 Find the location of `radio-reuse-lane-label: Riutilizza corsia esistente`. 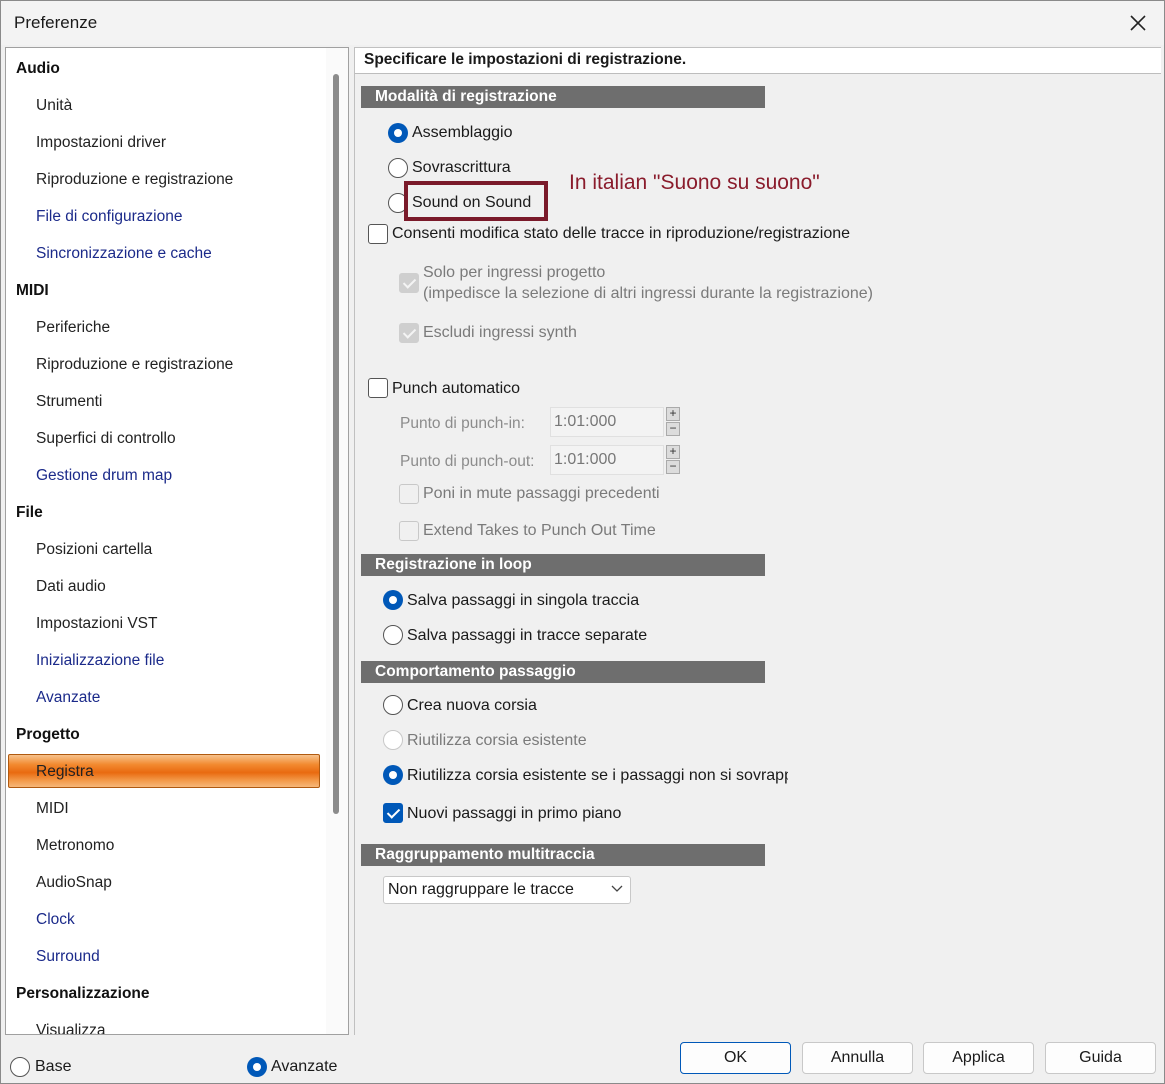

radio-reuse-lane-label: Riutilizza corsia esistente is located at coordinates (497, 740).